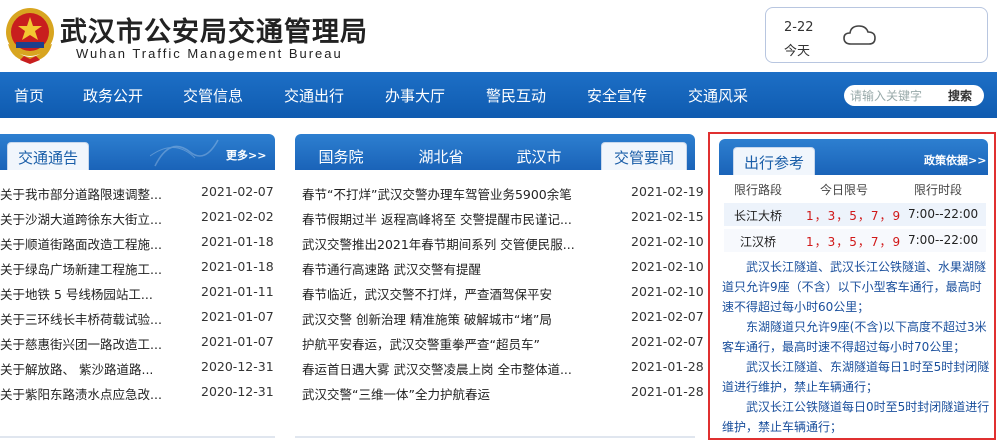  What do you see at coordinates (799, 27) in the screenshot?
I see `weather-date: 2-22` at bounding box center [799, 27].